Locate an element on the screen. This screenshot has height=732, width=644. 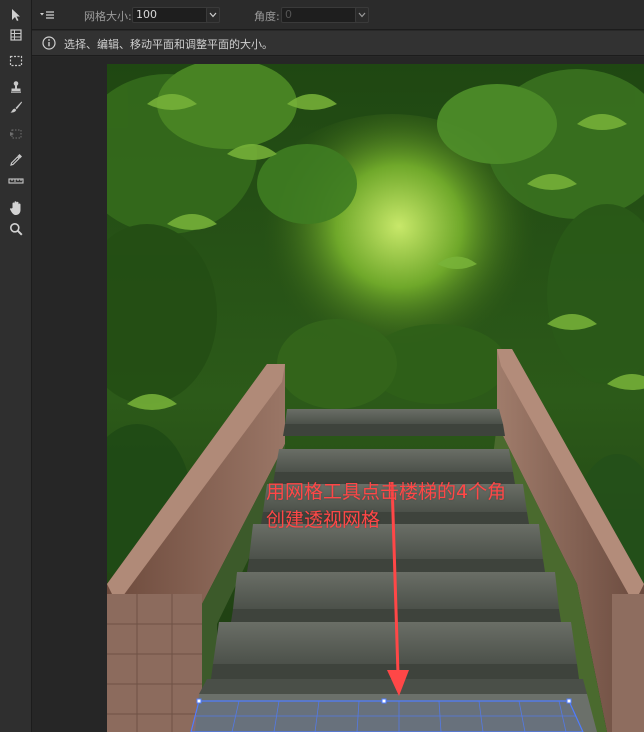
measure-tool-icon is located at coordinates (16, 181).